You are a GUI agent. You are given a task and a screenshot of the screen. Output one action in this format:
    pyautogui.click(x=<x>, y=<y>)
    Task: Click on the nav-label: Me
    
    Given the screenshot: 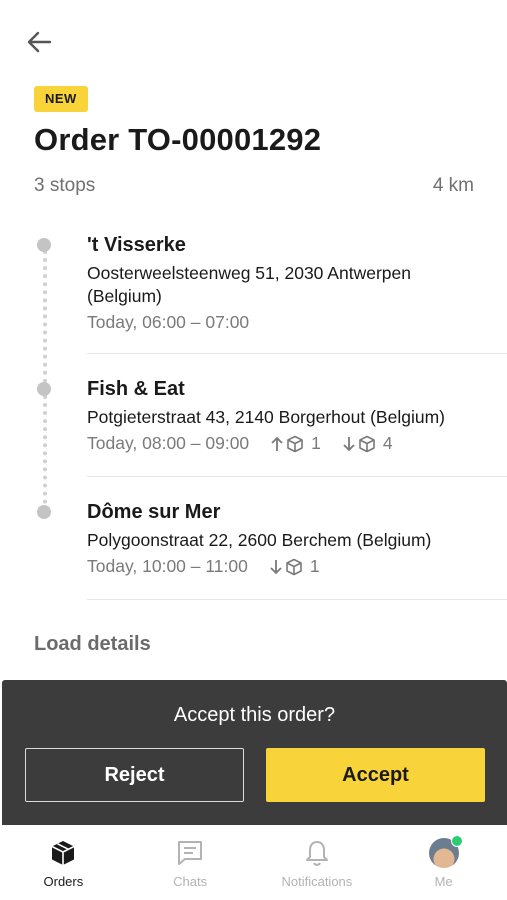 What is the action you would take?
    pyautogui.click(x=443, y=881)
    